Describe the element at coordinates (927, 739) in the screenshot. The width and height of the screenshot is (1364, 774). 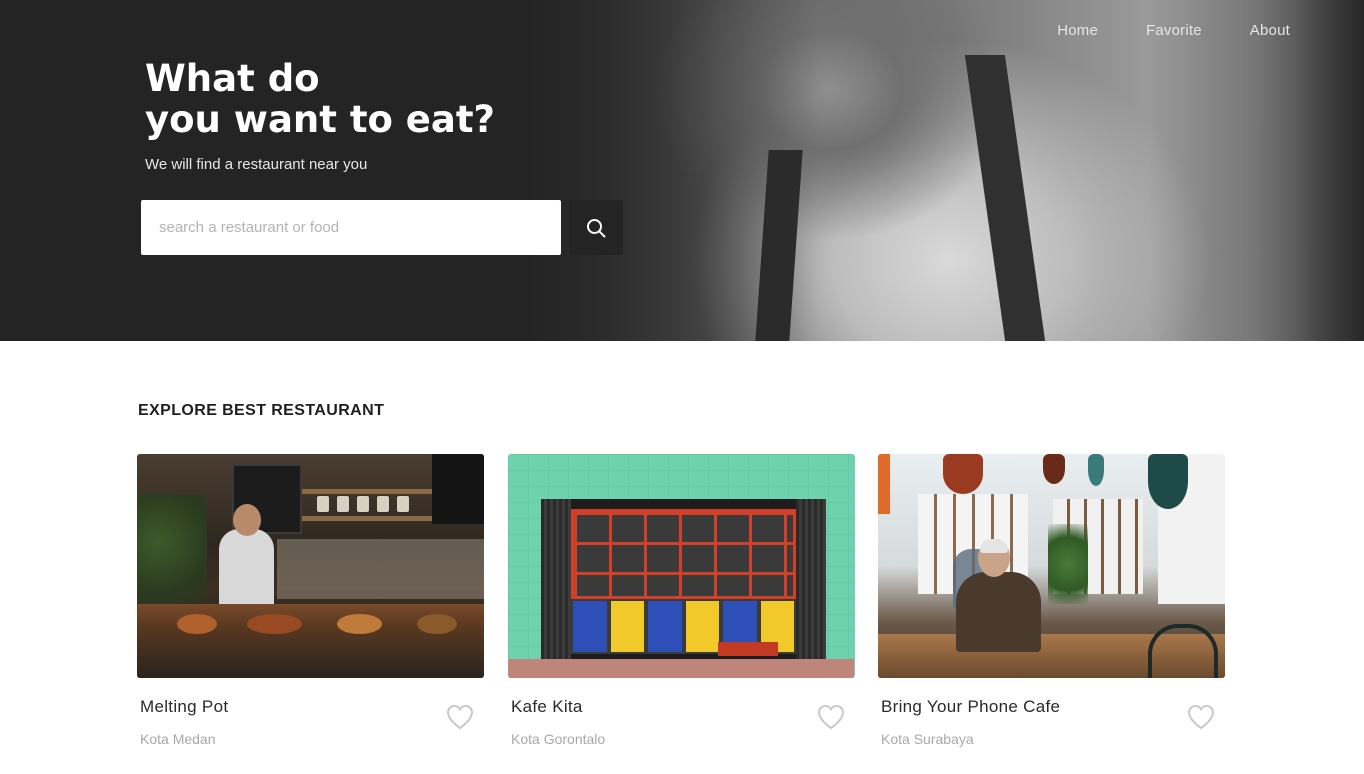
I see `restaurant-city: Kota Surabaya` at that location.